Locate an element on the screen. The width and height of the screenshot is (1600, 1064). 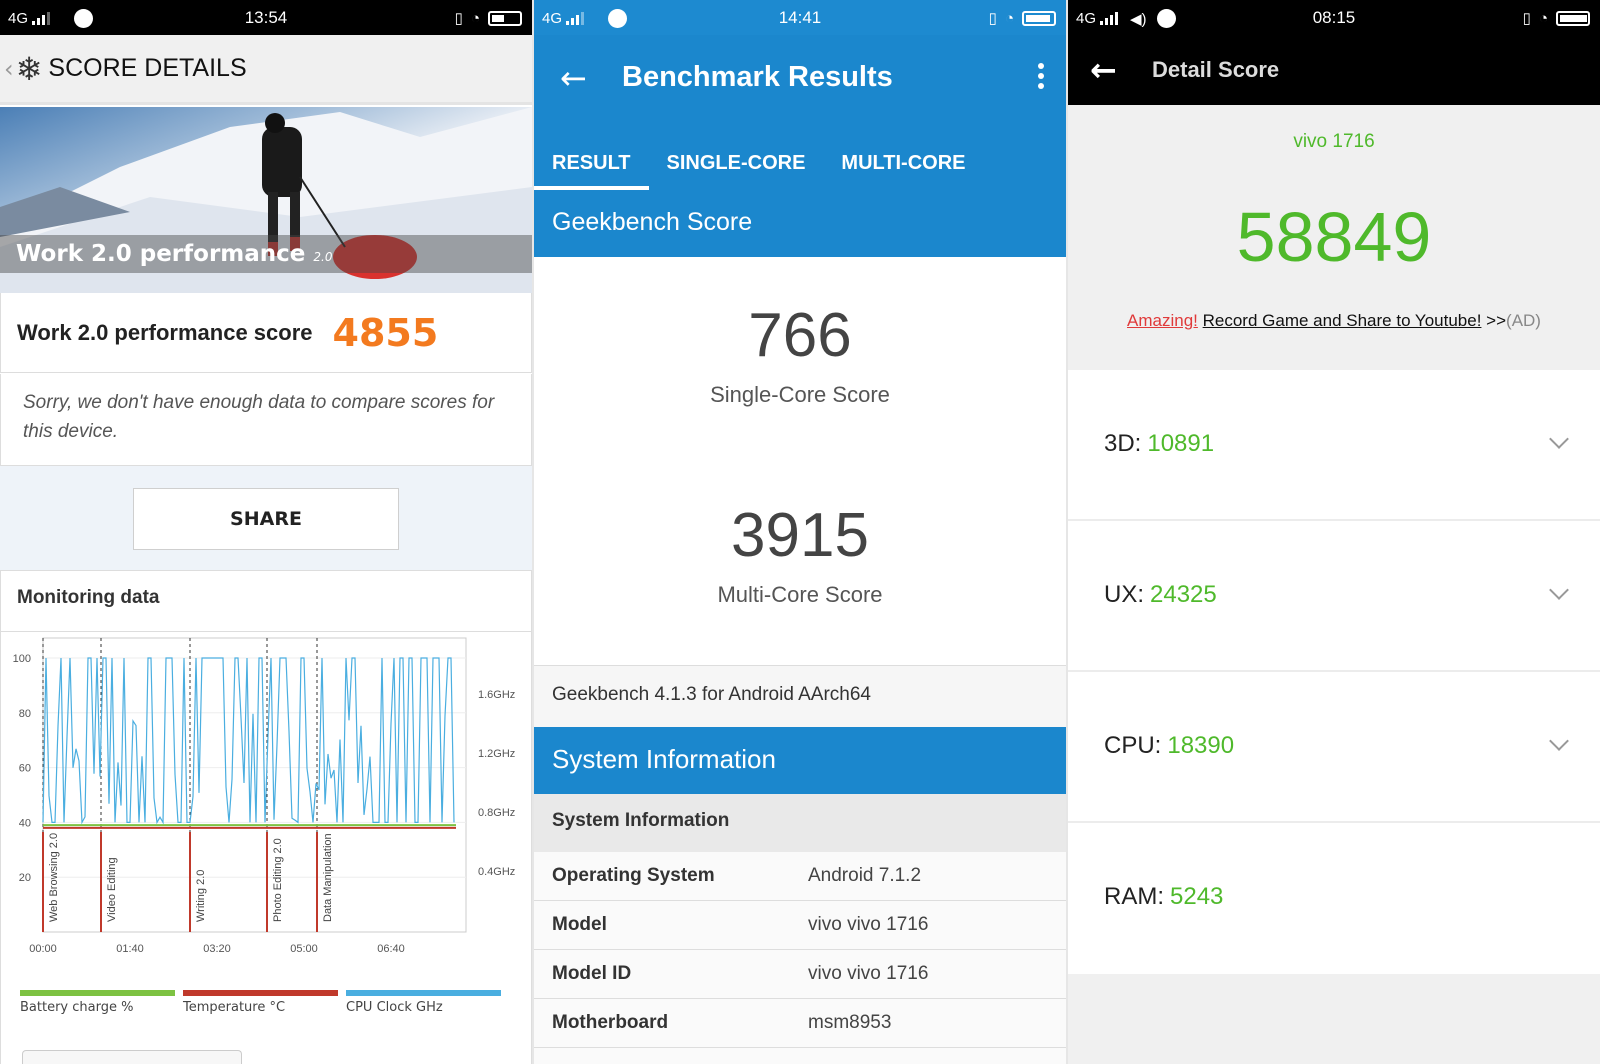
total-score: 58849 is located at coordinates (1334, 237).